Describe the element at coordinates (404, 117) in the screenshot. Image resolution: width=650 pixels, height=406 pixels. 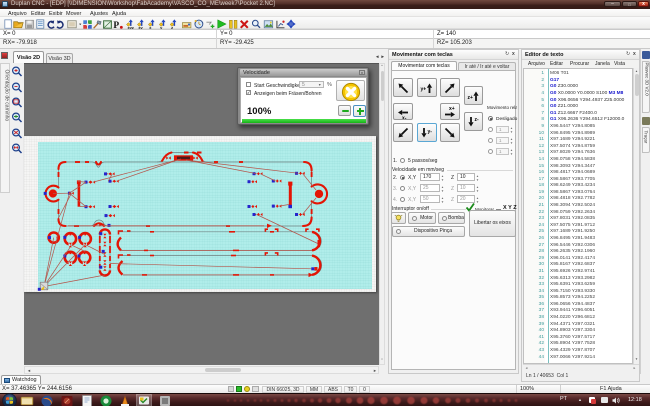
I see `svg-text: x-` at that location.